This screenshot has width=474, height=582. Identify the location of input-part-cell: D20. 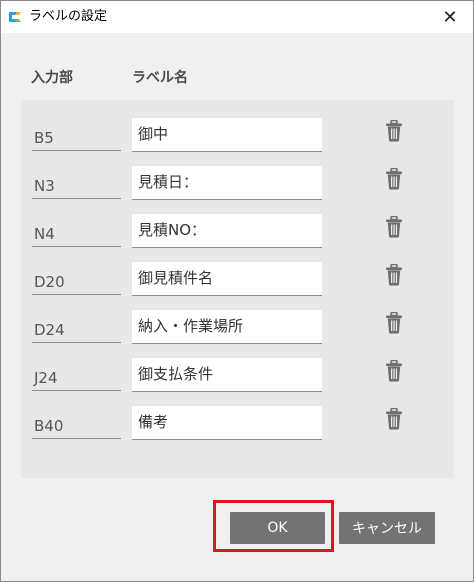
(76, 282).